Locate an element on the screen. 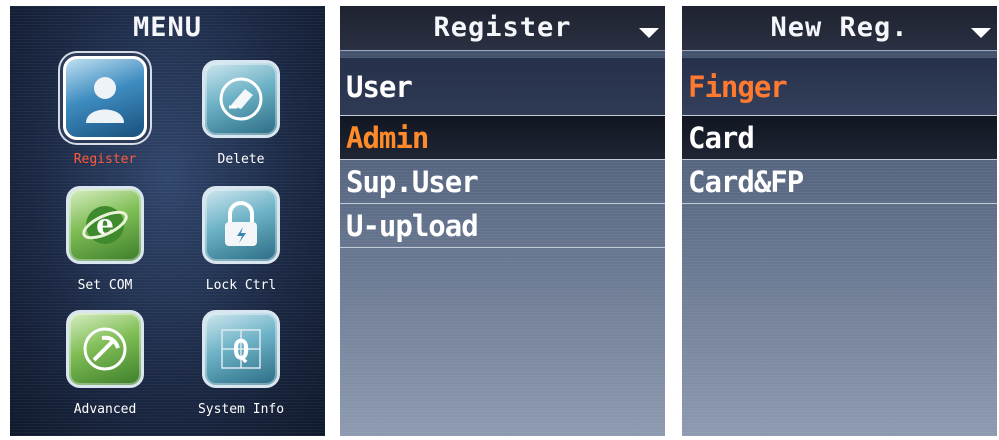 The height and width of the screenshot is (440, 999). menu-label-lock-ctrl: Lock Ctrl is located at coordinates (241, 285).